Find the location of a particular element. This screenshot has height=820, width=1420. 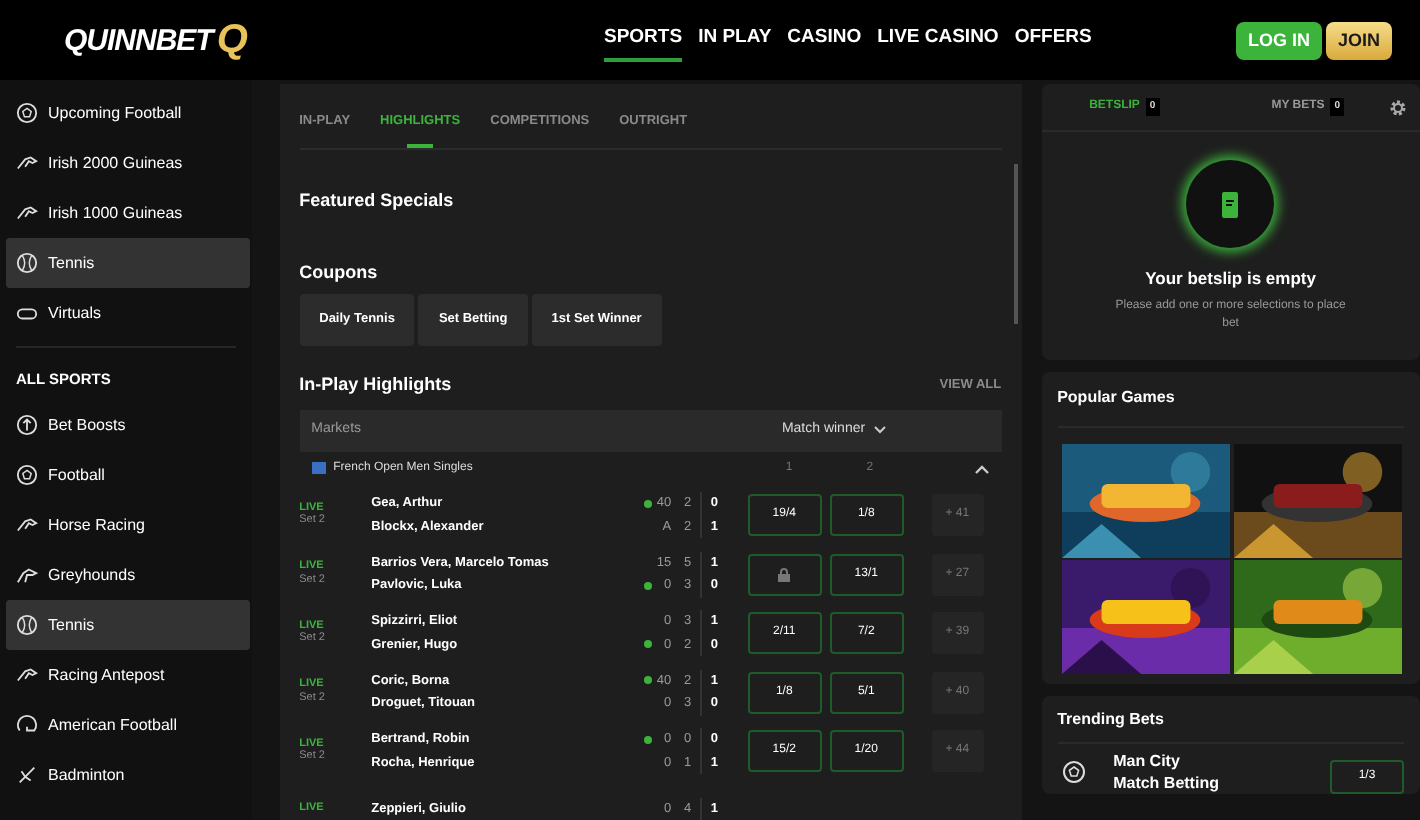

team-name: Man City is located at coordinates (1147, 761).